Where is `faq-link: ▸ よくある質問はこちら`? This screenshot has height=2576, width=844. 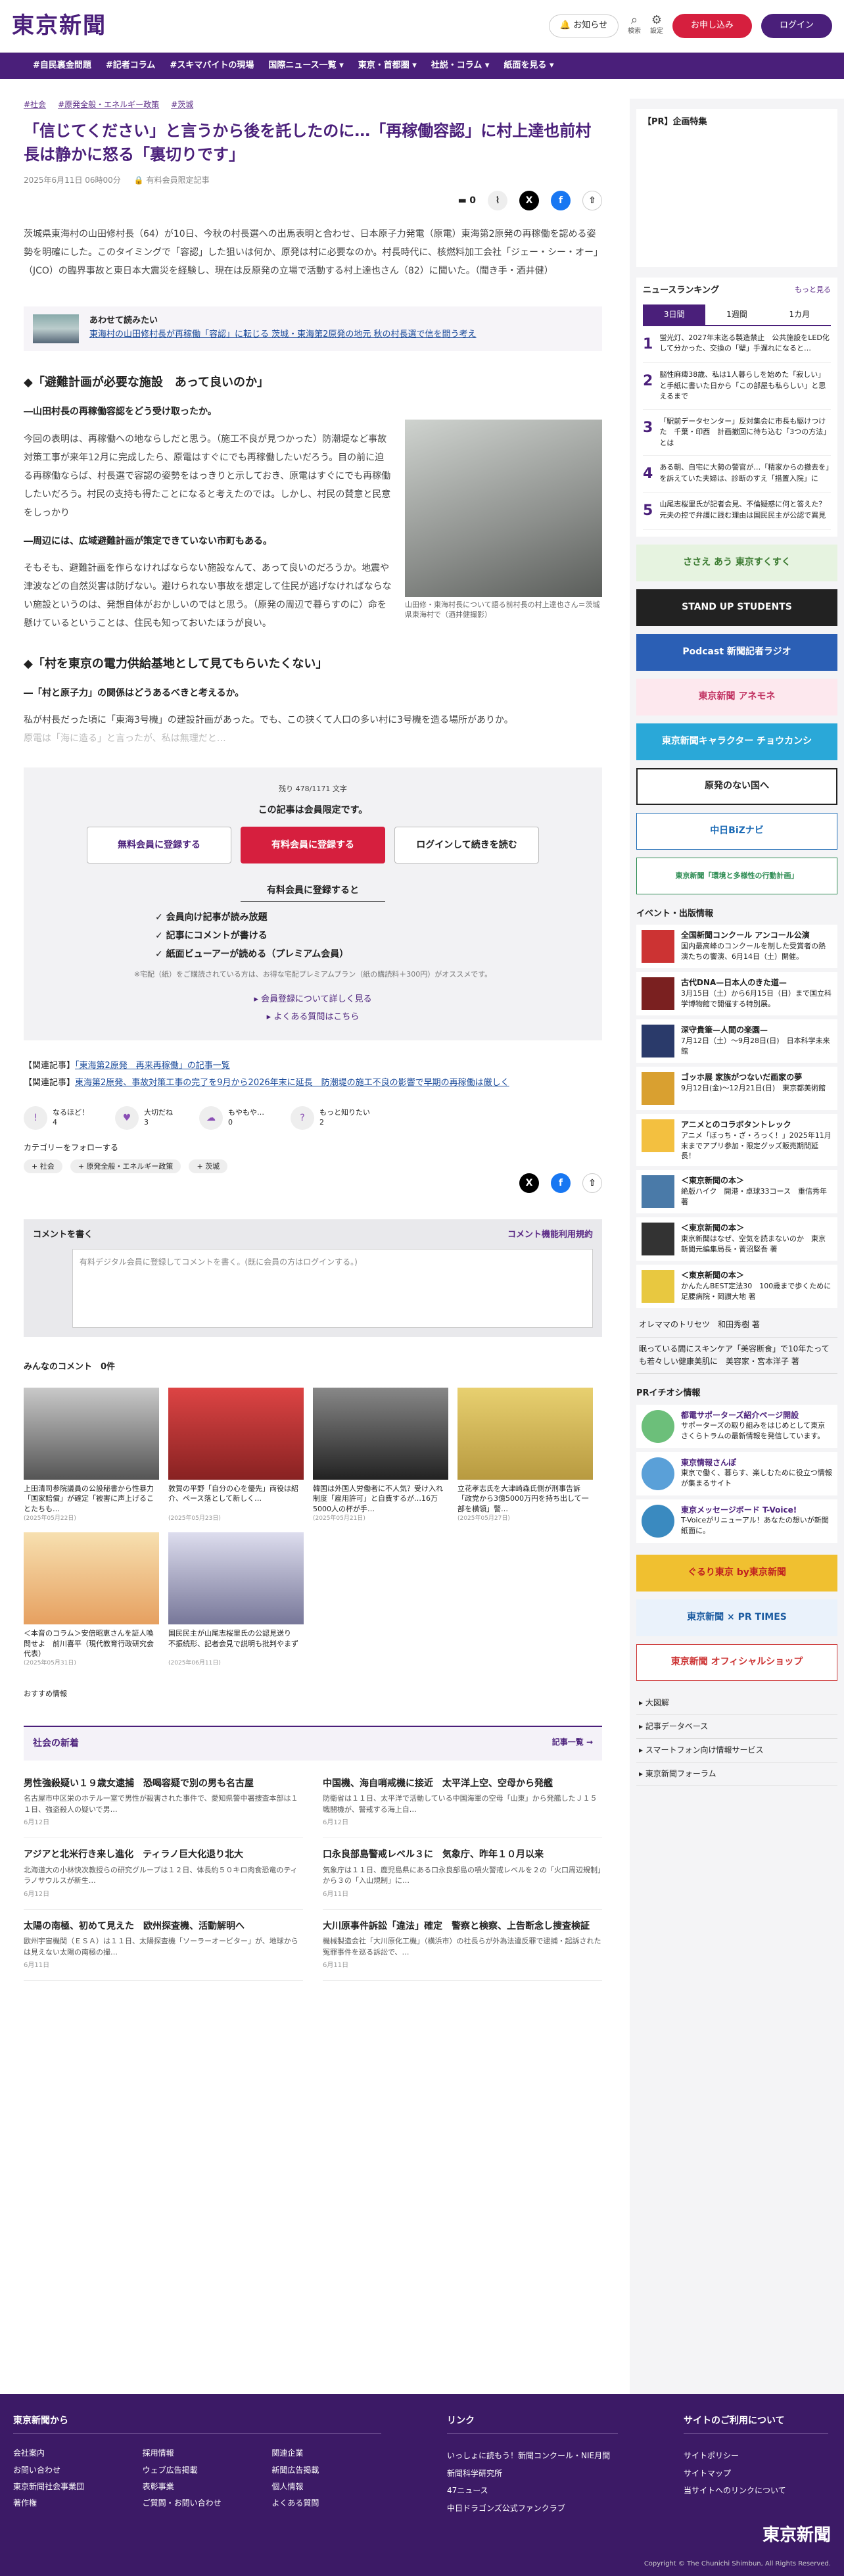 faq-link: ▸ よくある質問はこちら is located at coordinates (313, 1018).